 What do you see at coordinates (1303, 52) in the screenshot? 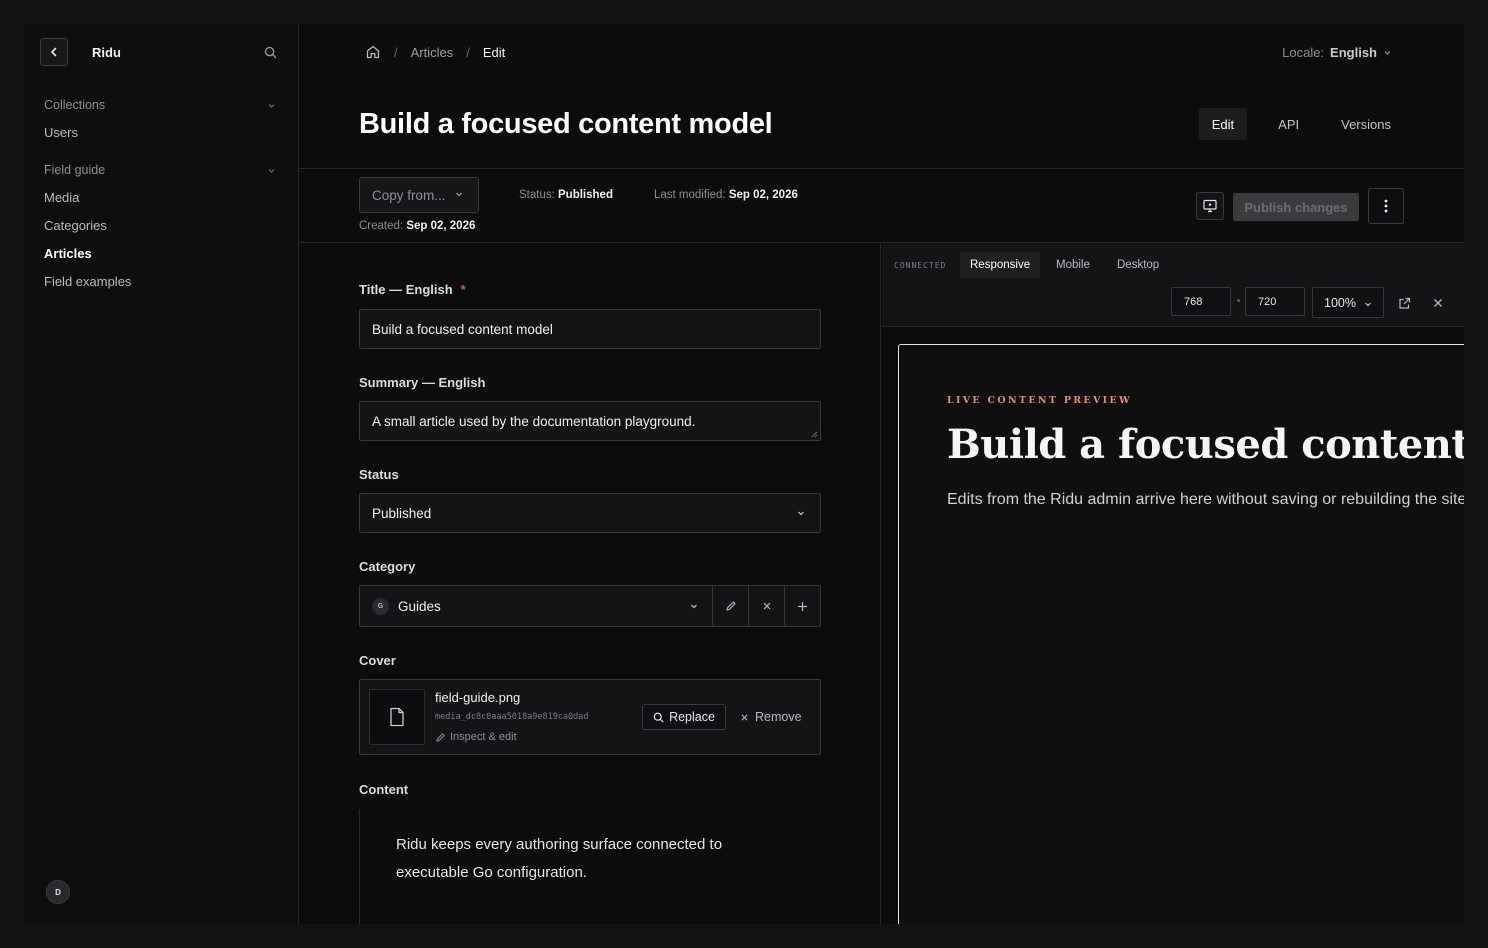
I see `locale-label: Locale:` at bounding box center [1303, 52].